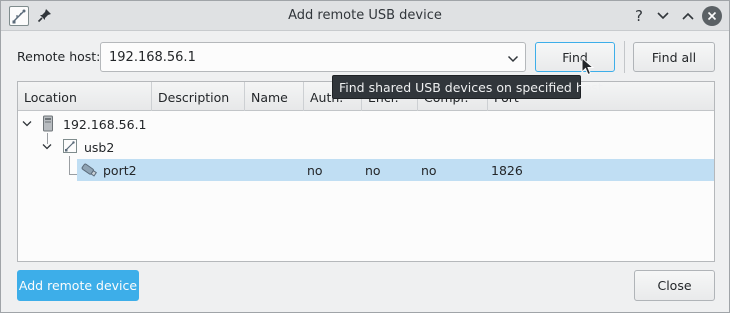 The image size is (730, 313). What do you see at coordinates (274, 96) in the screenshot?
I see `column-name: Name` at bounding box center [274, 96].